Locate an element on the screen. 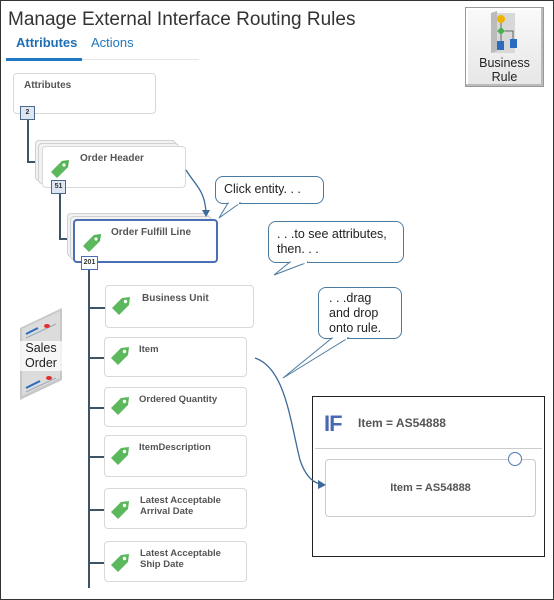 Image resolution: width=554 pixels, height=600 pixels. rule-condition-drop-target: Item = AS54888 is located at coordinates (430, 488).